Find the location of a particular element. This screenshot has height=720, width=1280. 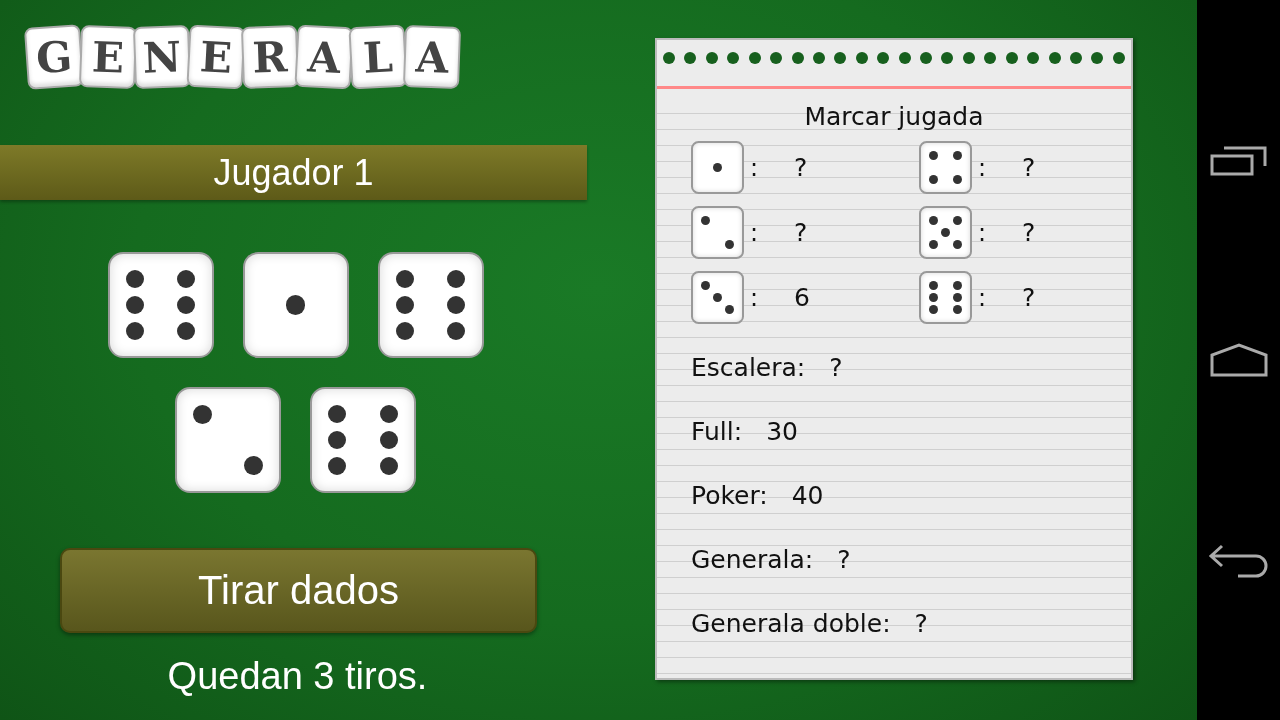

home-icon is located at coordinates (1238, 360).